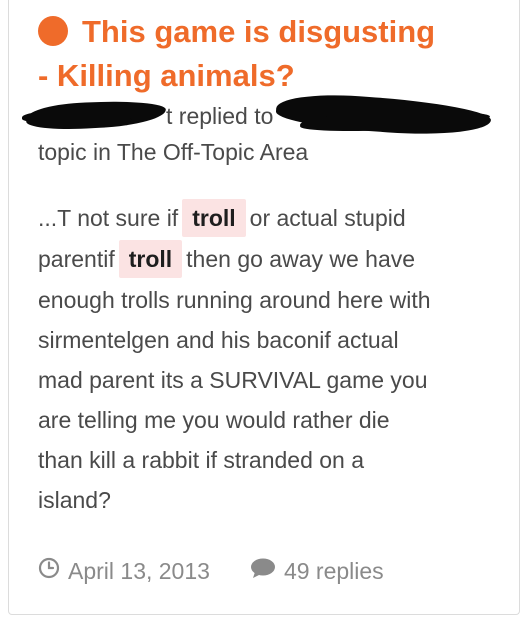 The width and height of the screenshot is (527, 621). What do you see at coordinates (74, 500) in the screenshot?
I see `excerpt-line: island?` at bounding box center [74, 500].